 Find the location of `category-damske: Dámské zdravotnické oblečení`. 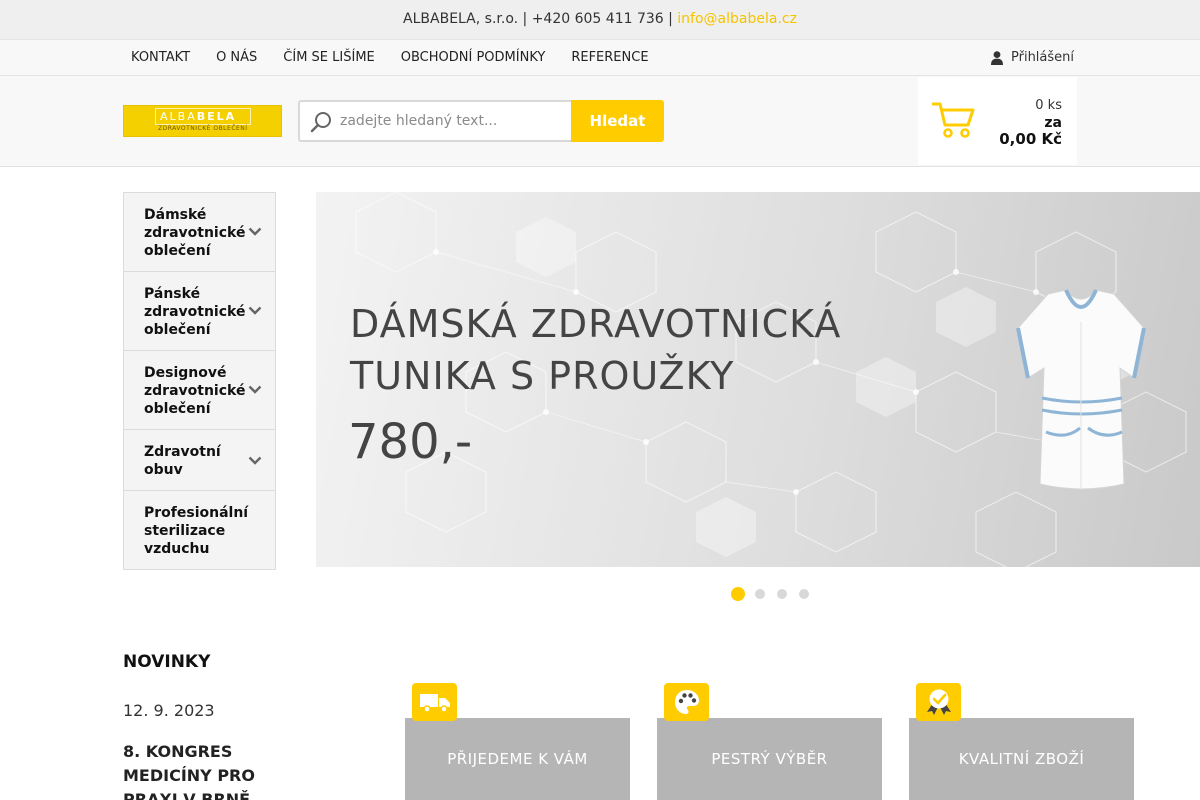

category-damske: Dámské zdravotnické oblečení is located at coordinates (199, 232).